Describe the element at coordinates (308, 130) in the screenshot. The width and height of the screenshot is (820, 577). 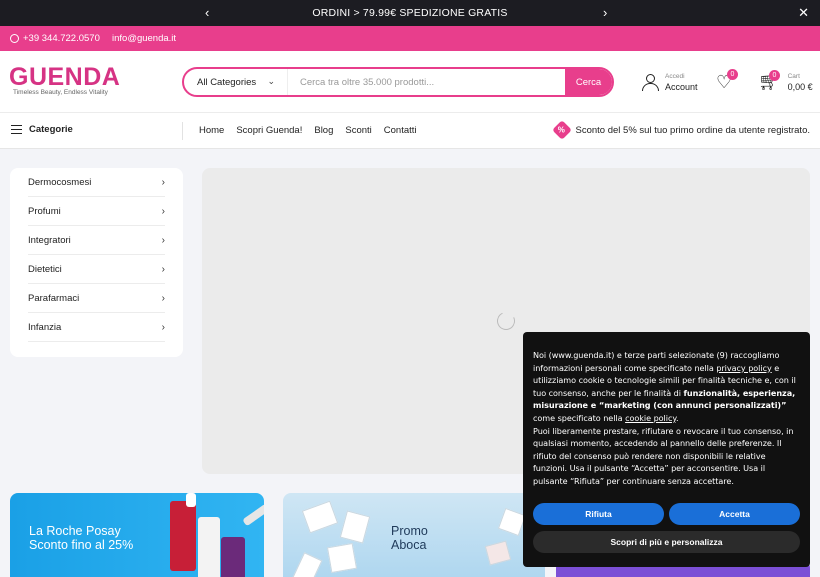
I see `nav-links: Home Scopri Guenda! Blog Sconti Contatti` at that location.